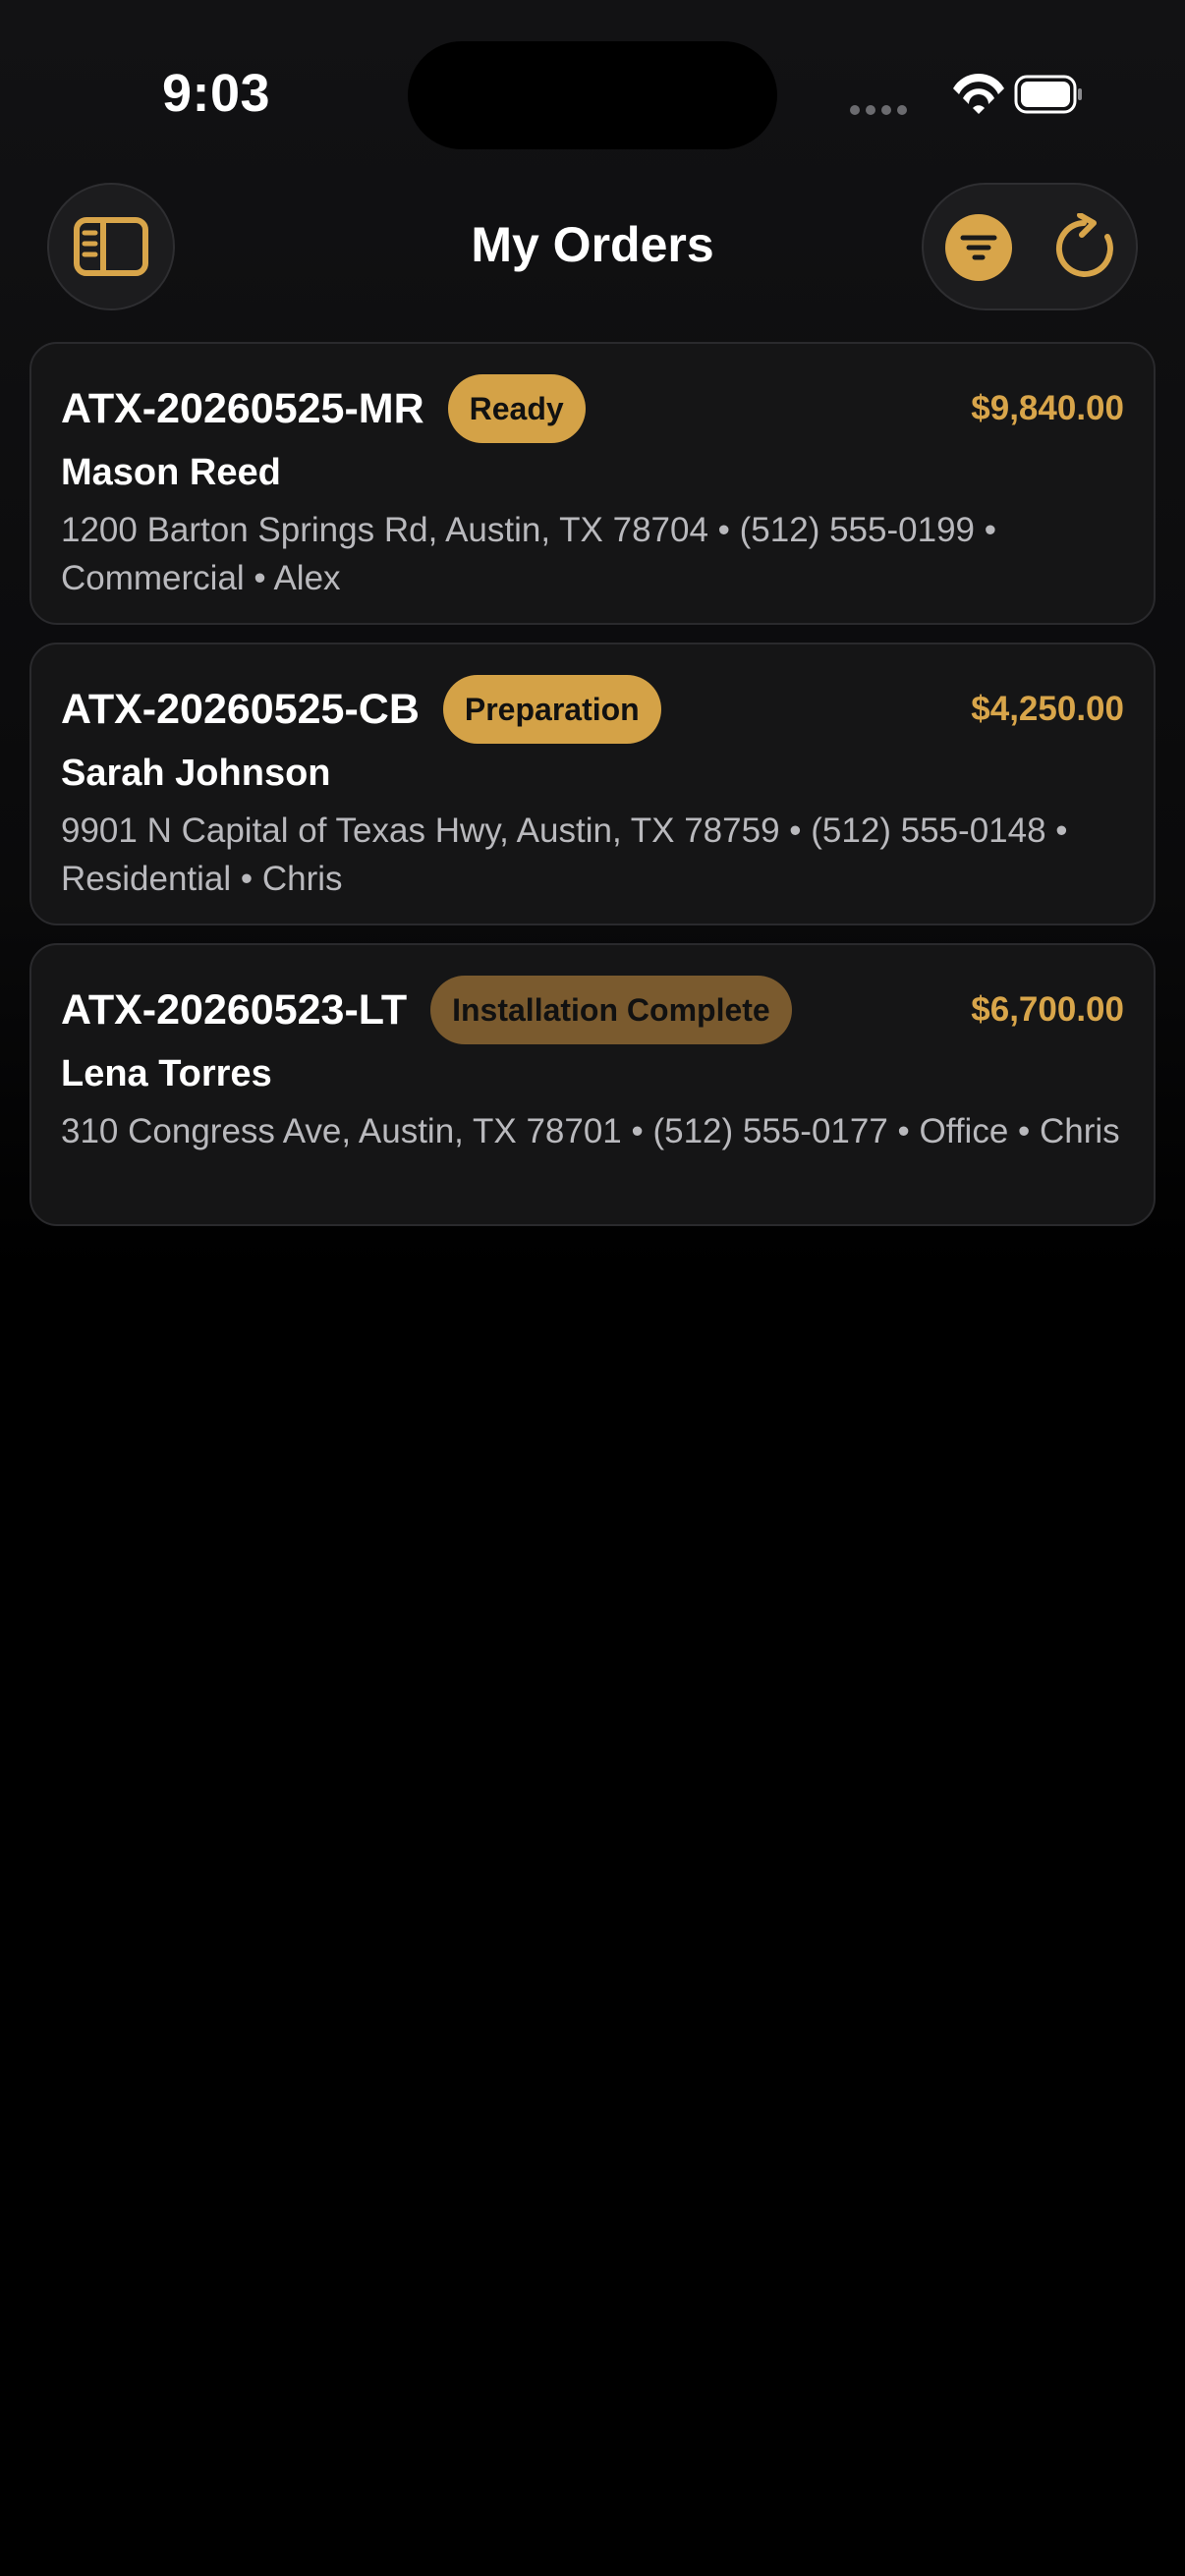 The image size is (1185, 2576). Describe the element at coordinates (517, 408) in the screenshot. I see `status-badge: Ready` at that location.